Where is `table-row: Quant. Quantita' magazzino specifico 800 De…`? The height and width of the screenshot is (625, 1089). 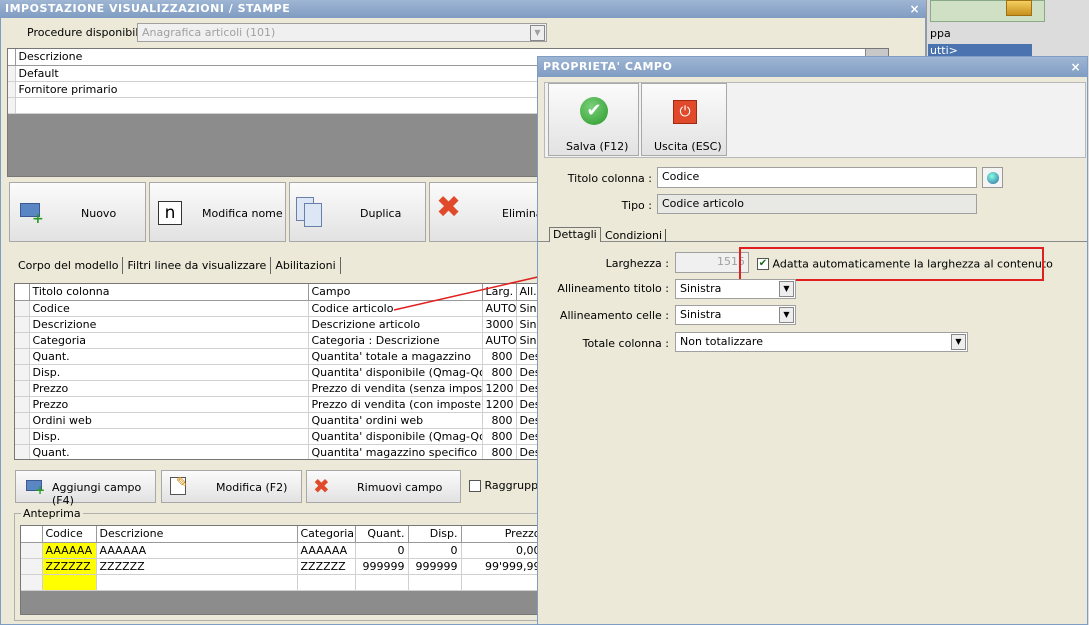 table-row: Quant. Quantita' magazzino specifico 800 De… is located at coordinates (279, 451).